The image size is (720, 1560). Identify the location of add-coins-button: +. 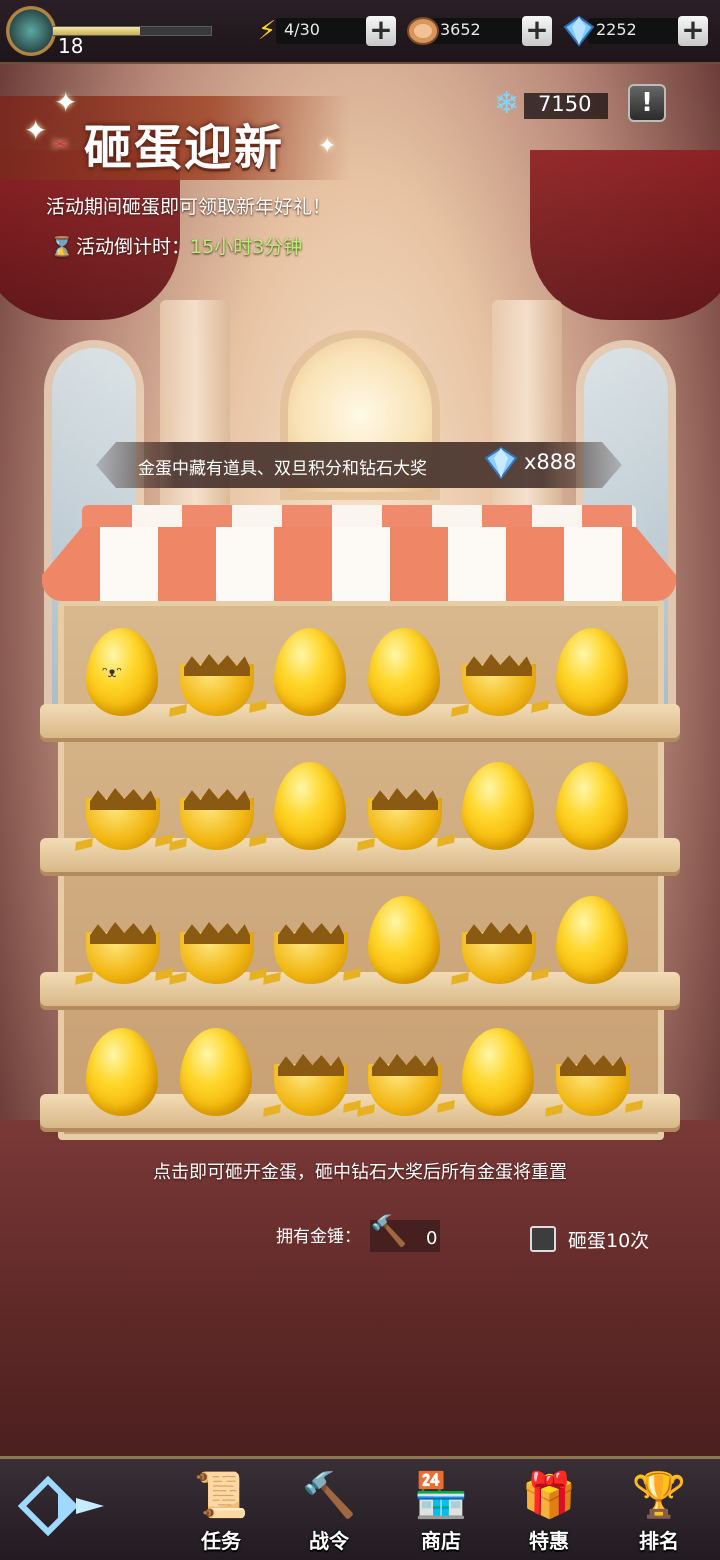
(537, 31).